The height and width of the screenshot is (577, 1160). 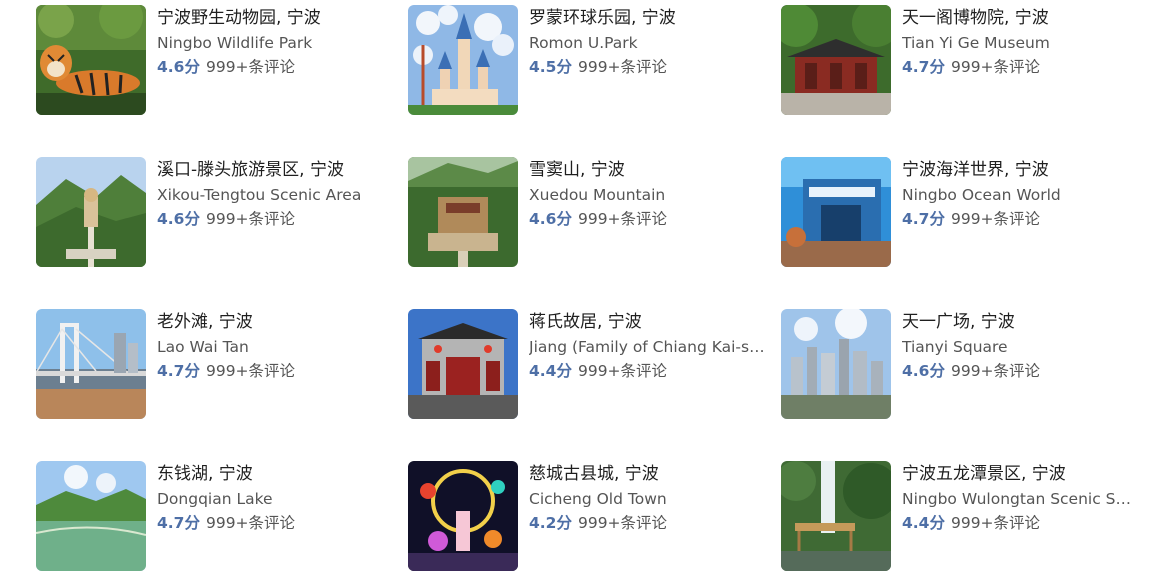 What do you see at coordinates (550, 67) in the screenshot?
I see `rating-score: 4.5分` at bounding box center [550, 67].